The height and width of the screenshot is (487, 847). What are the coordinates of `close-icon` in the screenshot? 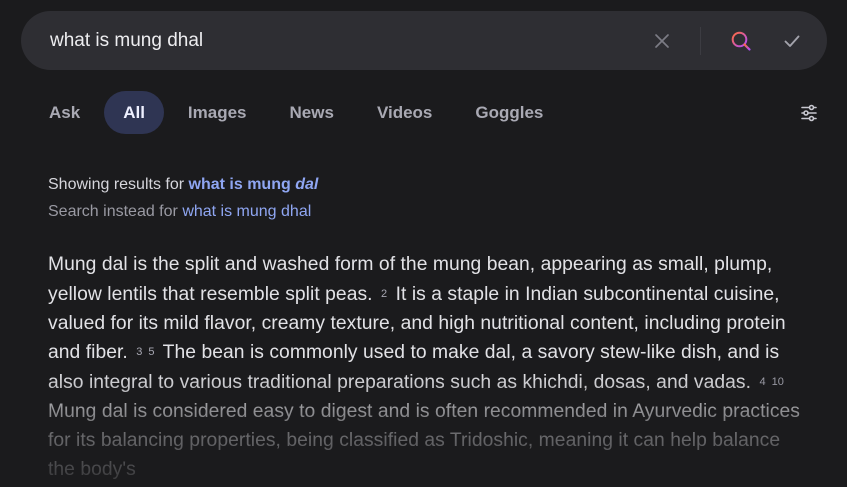 It's located at (662, 41).